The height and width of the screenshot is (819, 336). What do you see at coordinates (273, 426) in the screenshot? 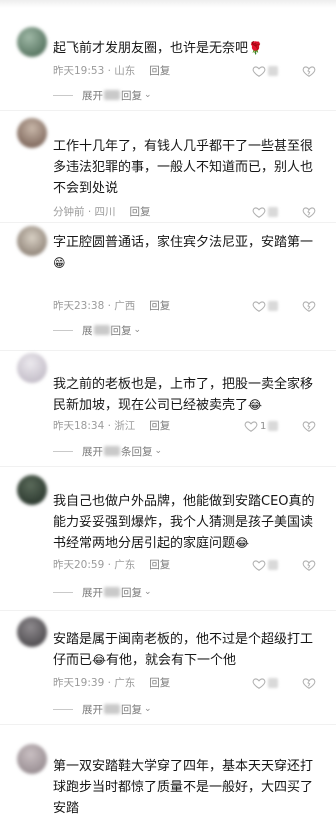
I see `like-count-blur` at bounding box center [273, 426].